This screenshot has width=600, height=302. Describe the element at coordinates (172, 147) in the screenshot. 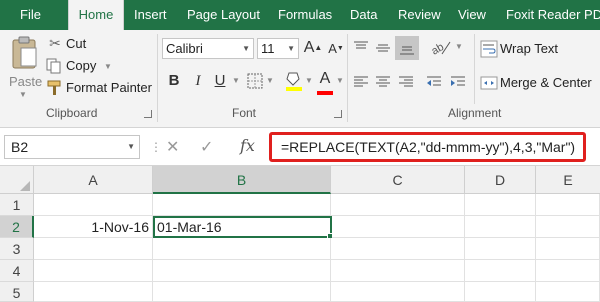

I see `cancel-icon: ✕` at that location.